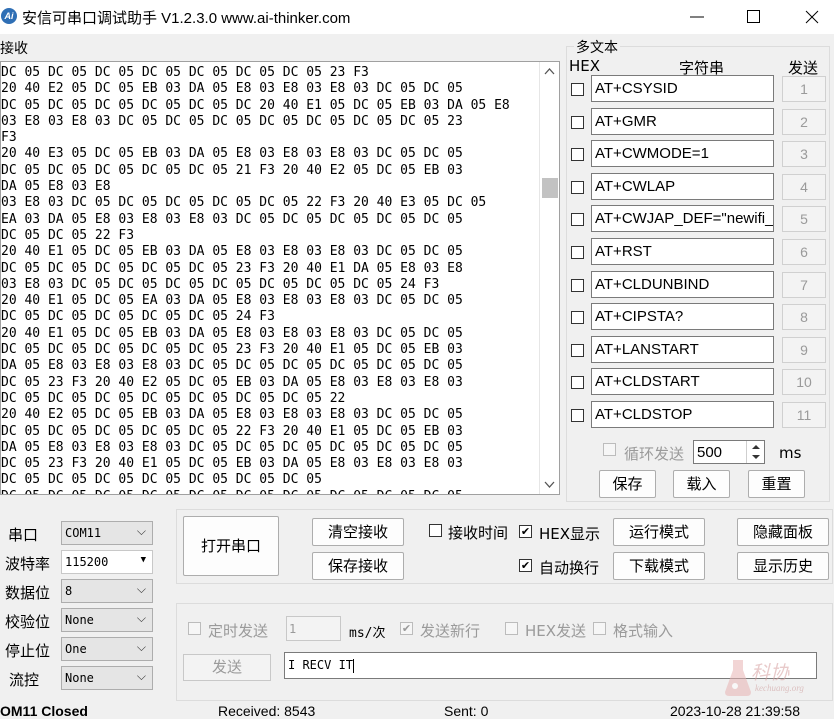 This screenshot has height=719, width=834. I want to click on multi-text-title: 多文本, so click(597, 47).